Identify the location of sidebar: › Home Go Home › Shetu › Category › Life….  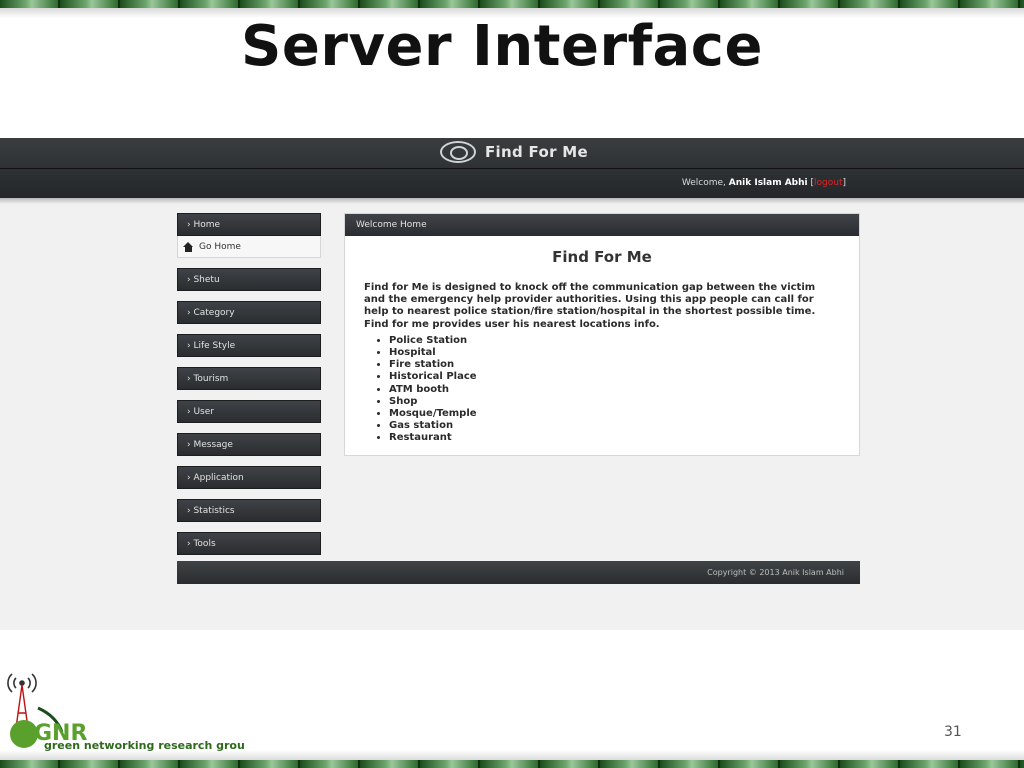
(249, 389).